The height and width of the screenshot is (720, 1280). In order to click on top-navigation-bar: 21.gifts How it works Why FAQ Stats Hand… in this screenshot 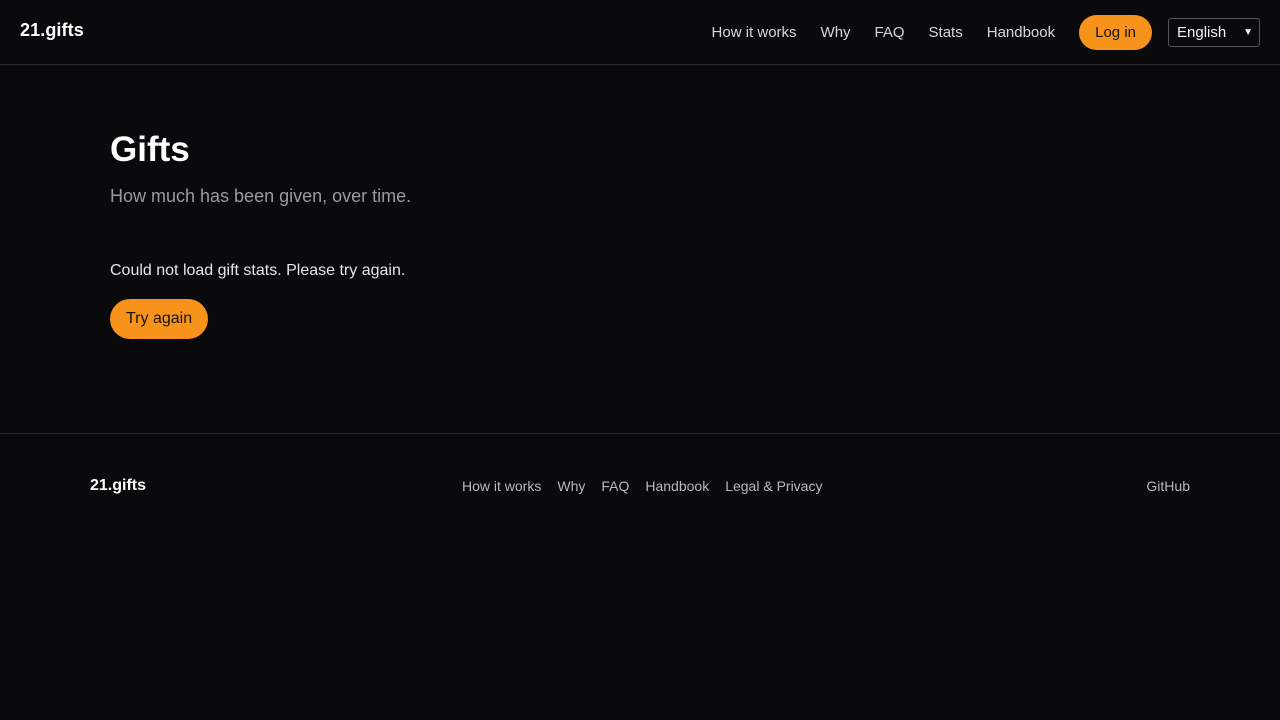, I will do `click(640, 32)`.